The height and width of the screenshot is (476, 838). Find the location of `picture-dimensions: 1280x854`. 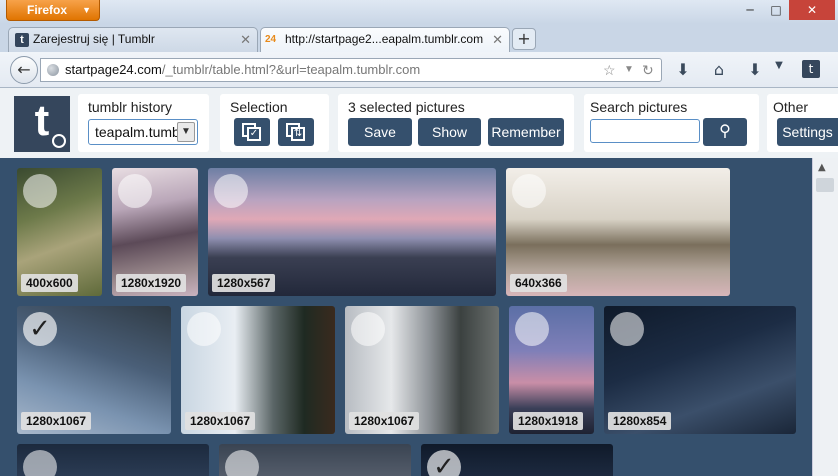

picture-dimensions: 1280x854 is located at coordinates (640, 421).